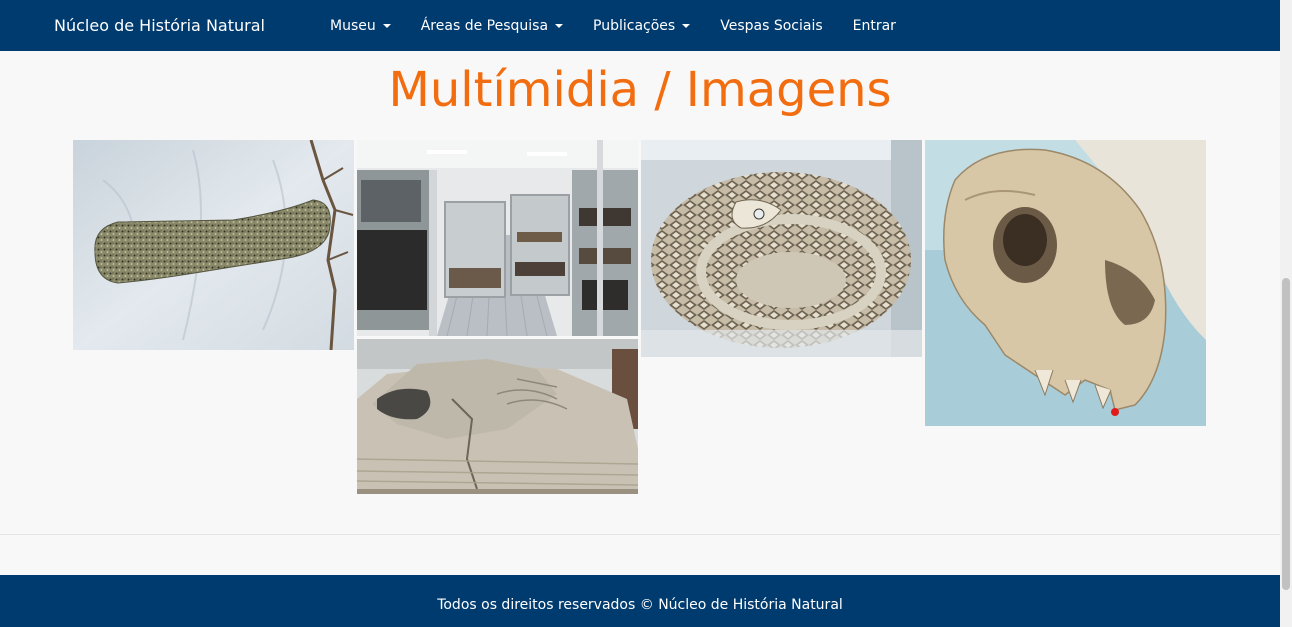 The width and height of the screenshot is (1292, 627). Describe the element at coordinates (1286, 434) in the screenshot. I see `scrollbar-thumb` at that location.